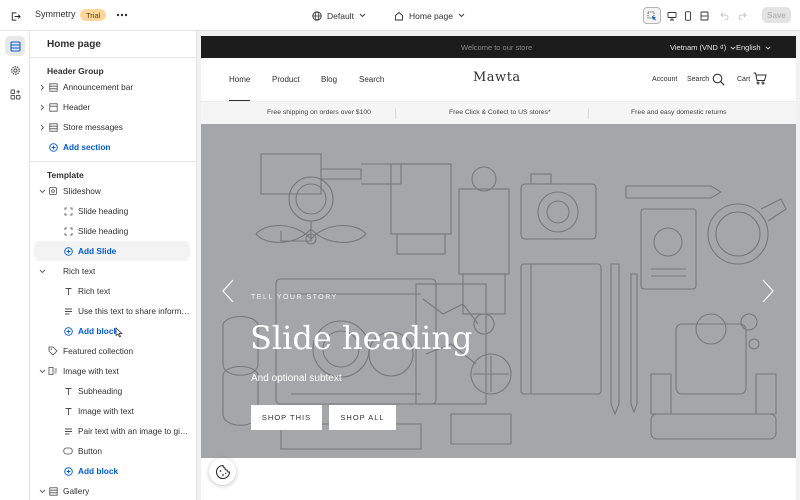 This screenshot has height=500, width=800. What do you see at coordinates (113, 451) in the screenshot?
I see `block-item-button: Button` at bounding box center [113, 451].